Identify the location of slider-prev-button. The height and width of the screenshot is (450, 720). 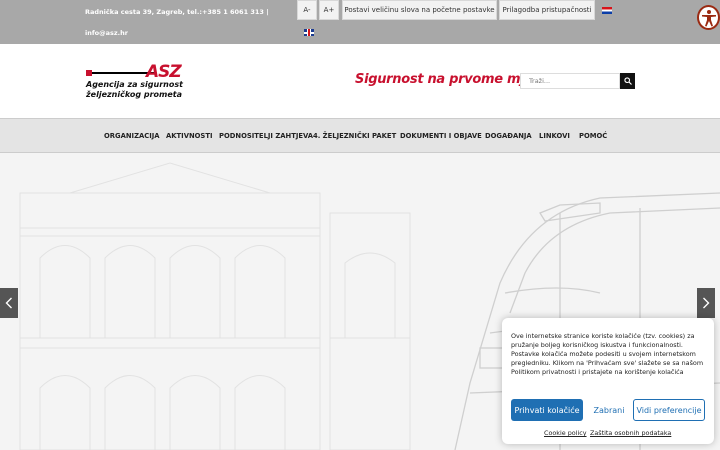
(9, 303).